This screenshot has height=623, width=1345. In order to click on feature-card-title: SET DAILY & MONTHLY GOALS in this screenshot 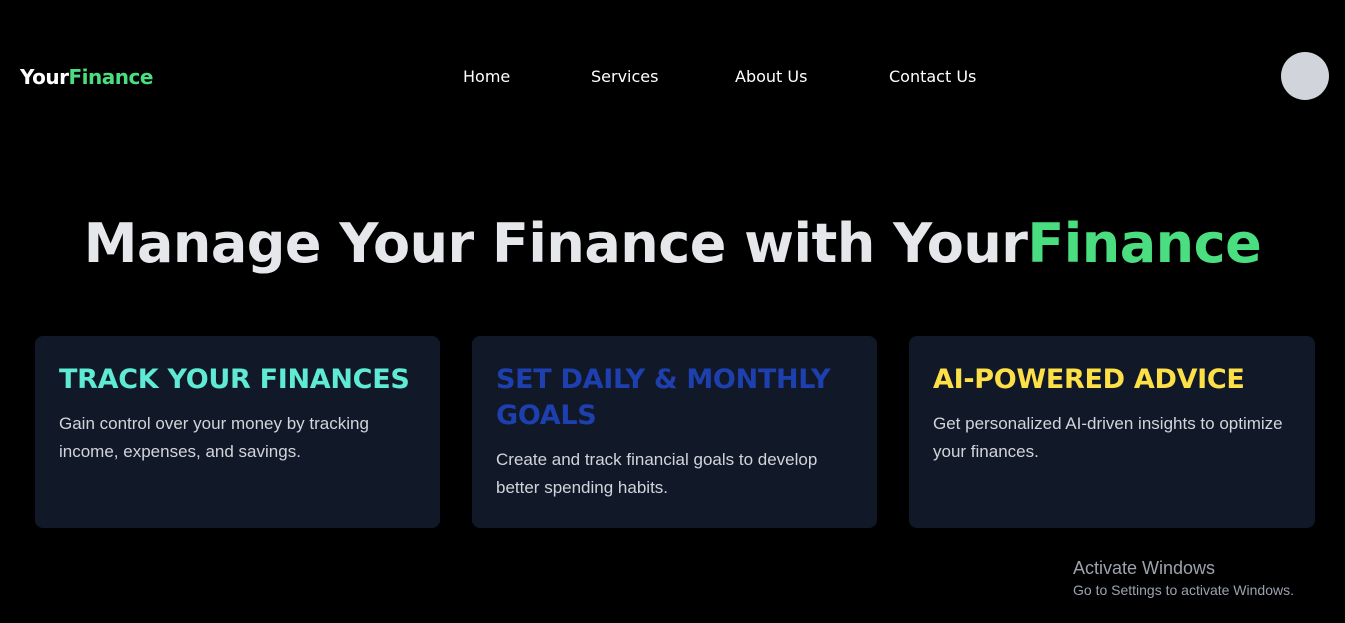, I will do `click(663, 397)`.